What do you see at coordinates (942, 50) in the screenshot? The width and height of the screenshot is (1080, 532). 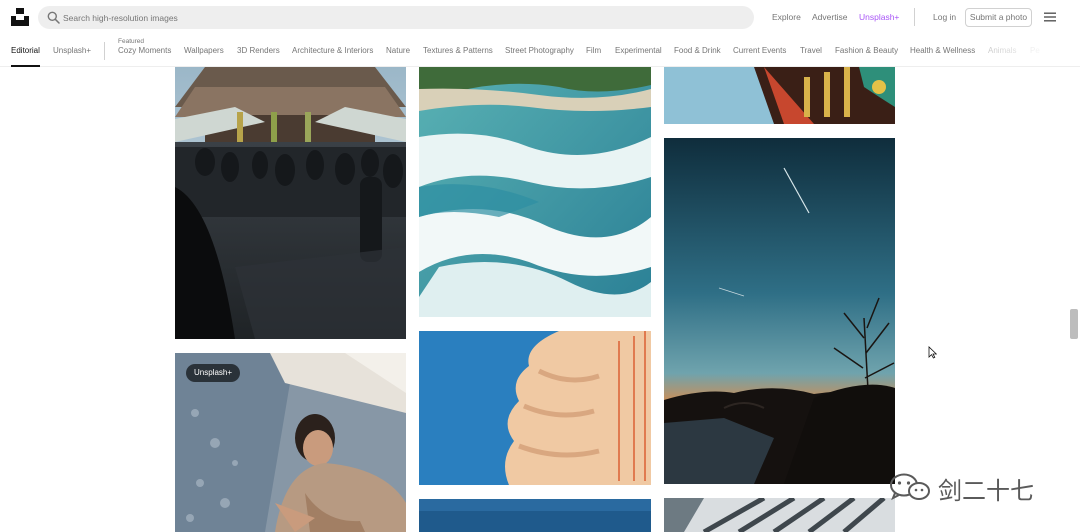 I see `topic-health-wellness: Health & Wellness` at bounding box center [942, 50].